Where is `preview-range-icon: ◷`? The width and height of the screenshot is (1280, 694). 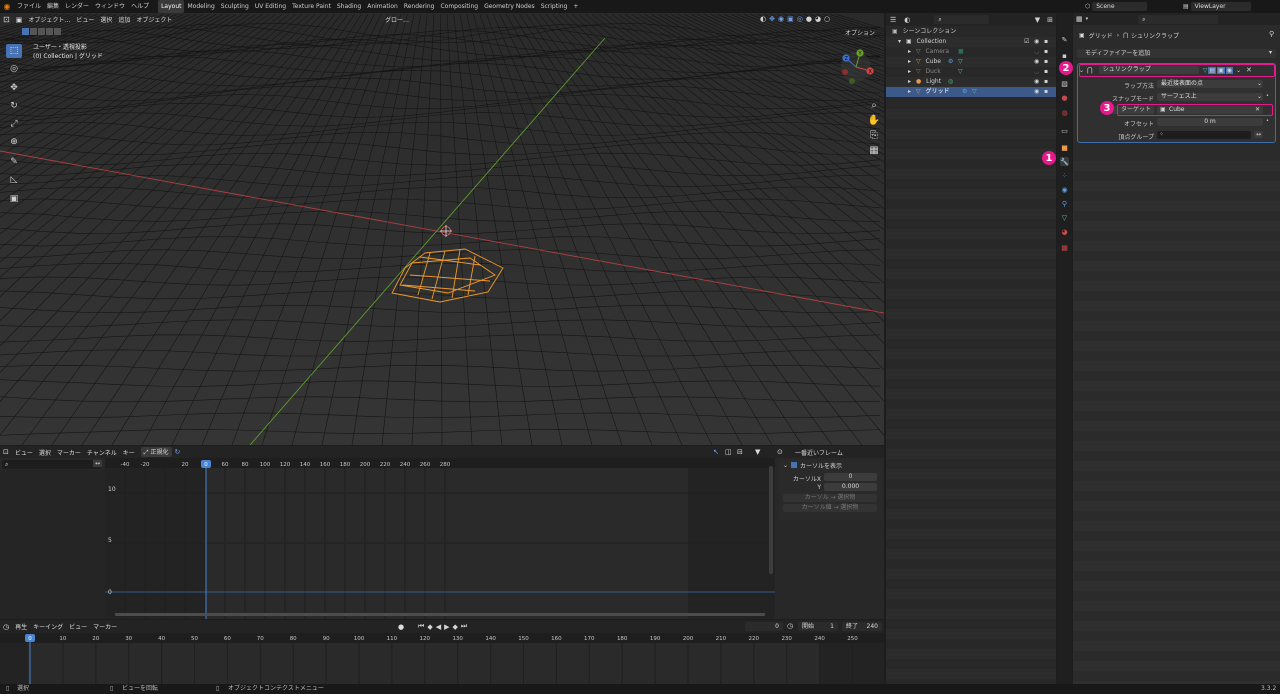 preview-range-icon: ◷ is located at coordinates (790, 626).